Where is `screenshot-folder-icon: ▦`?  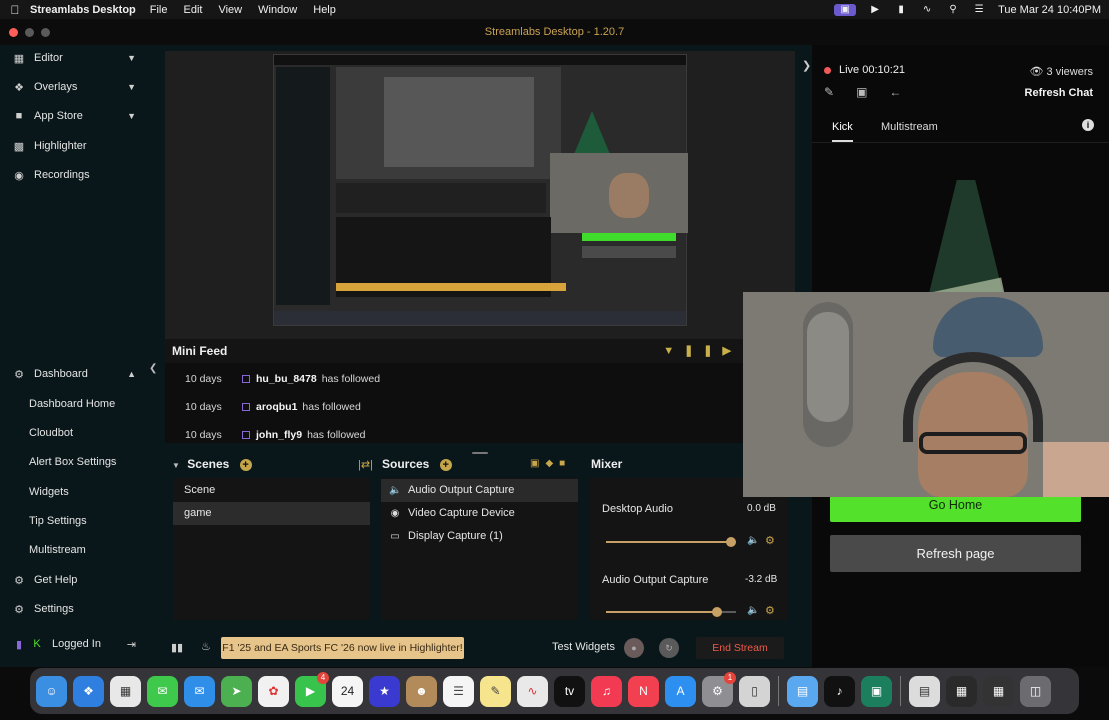 screenshot-folder-icon: ▦ is located at coordinates (961, 691).